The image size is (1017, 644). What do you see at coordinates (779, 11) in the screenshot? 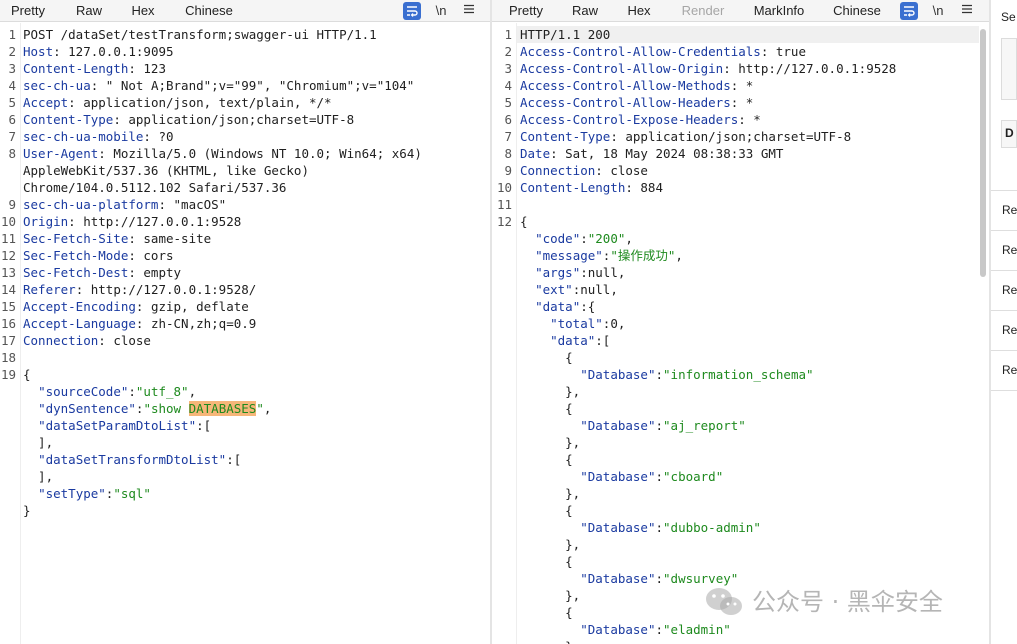
I see `tab-markinfo: MarkInfo` at bounding box center [779, 11].